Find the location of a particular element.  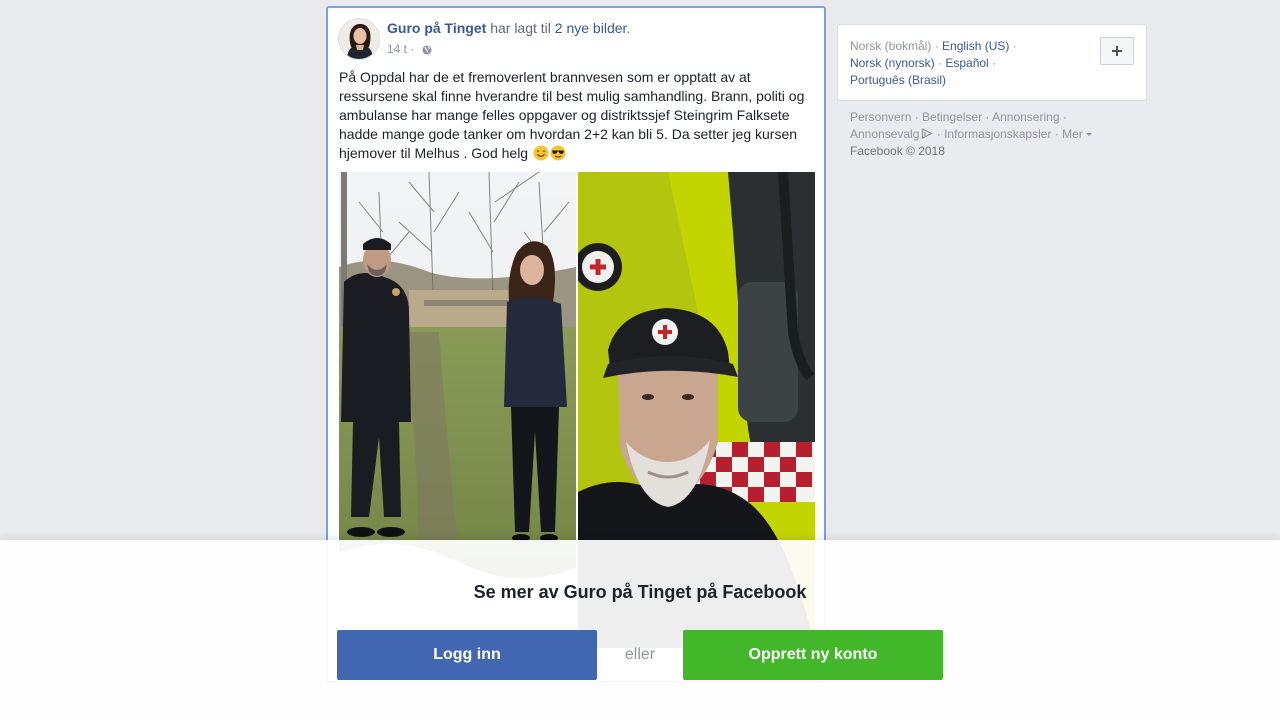

timestamp-link: 14 t is located at coordinates (397, 49).